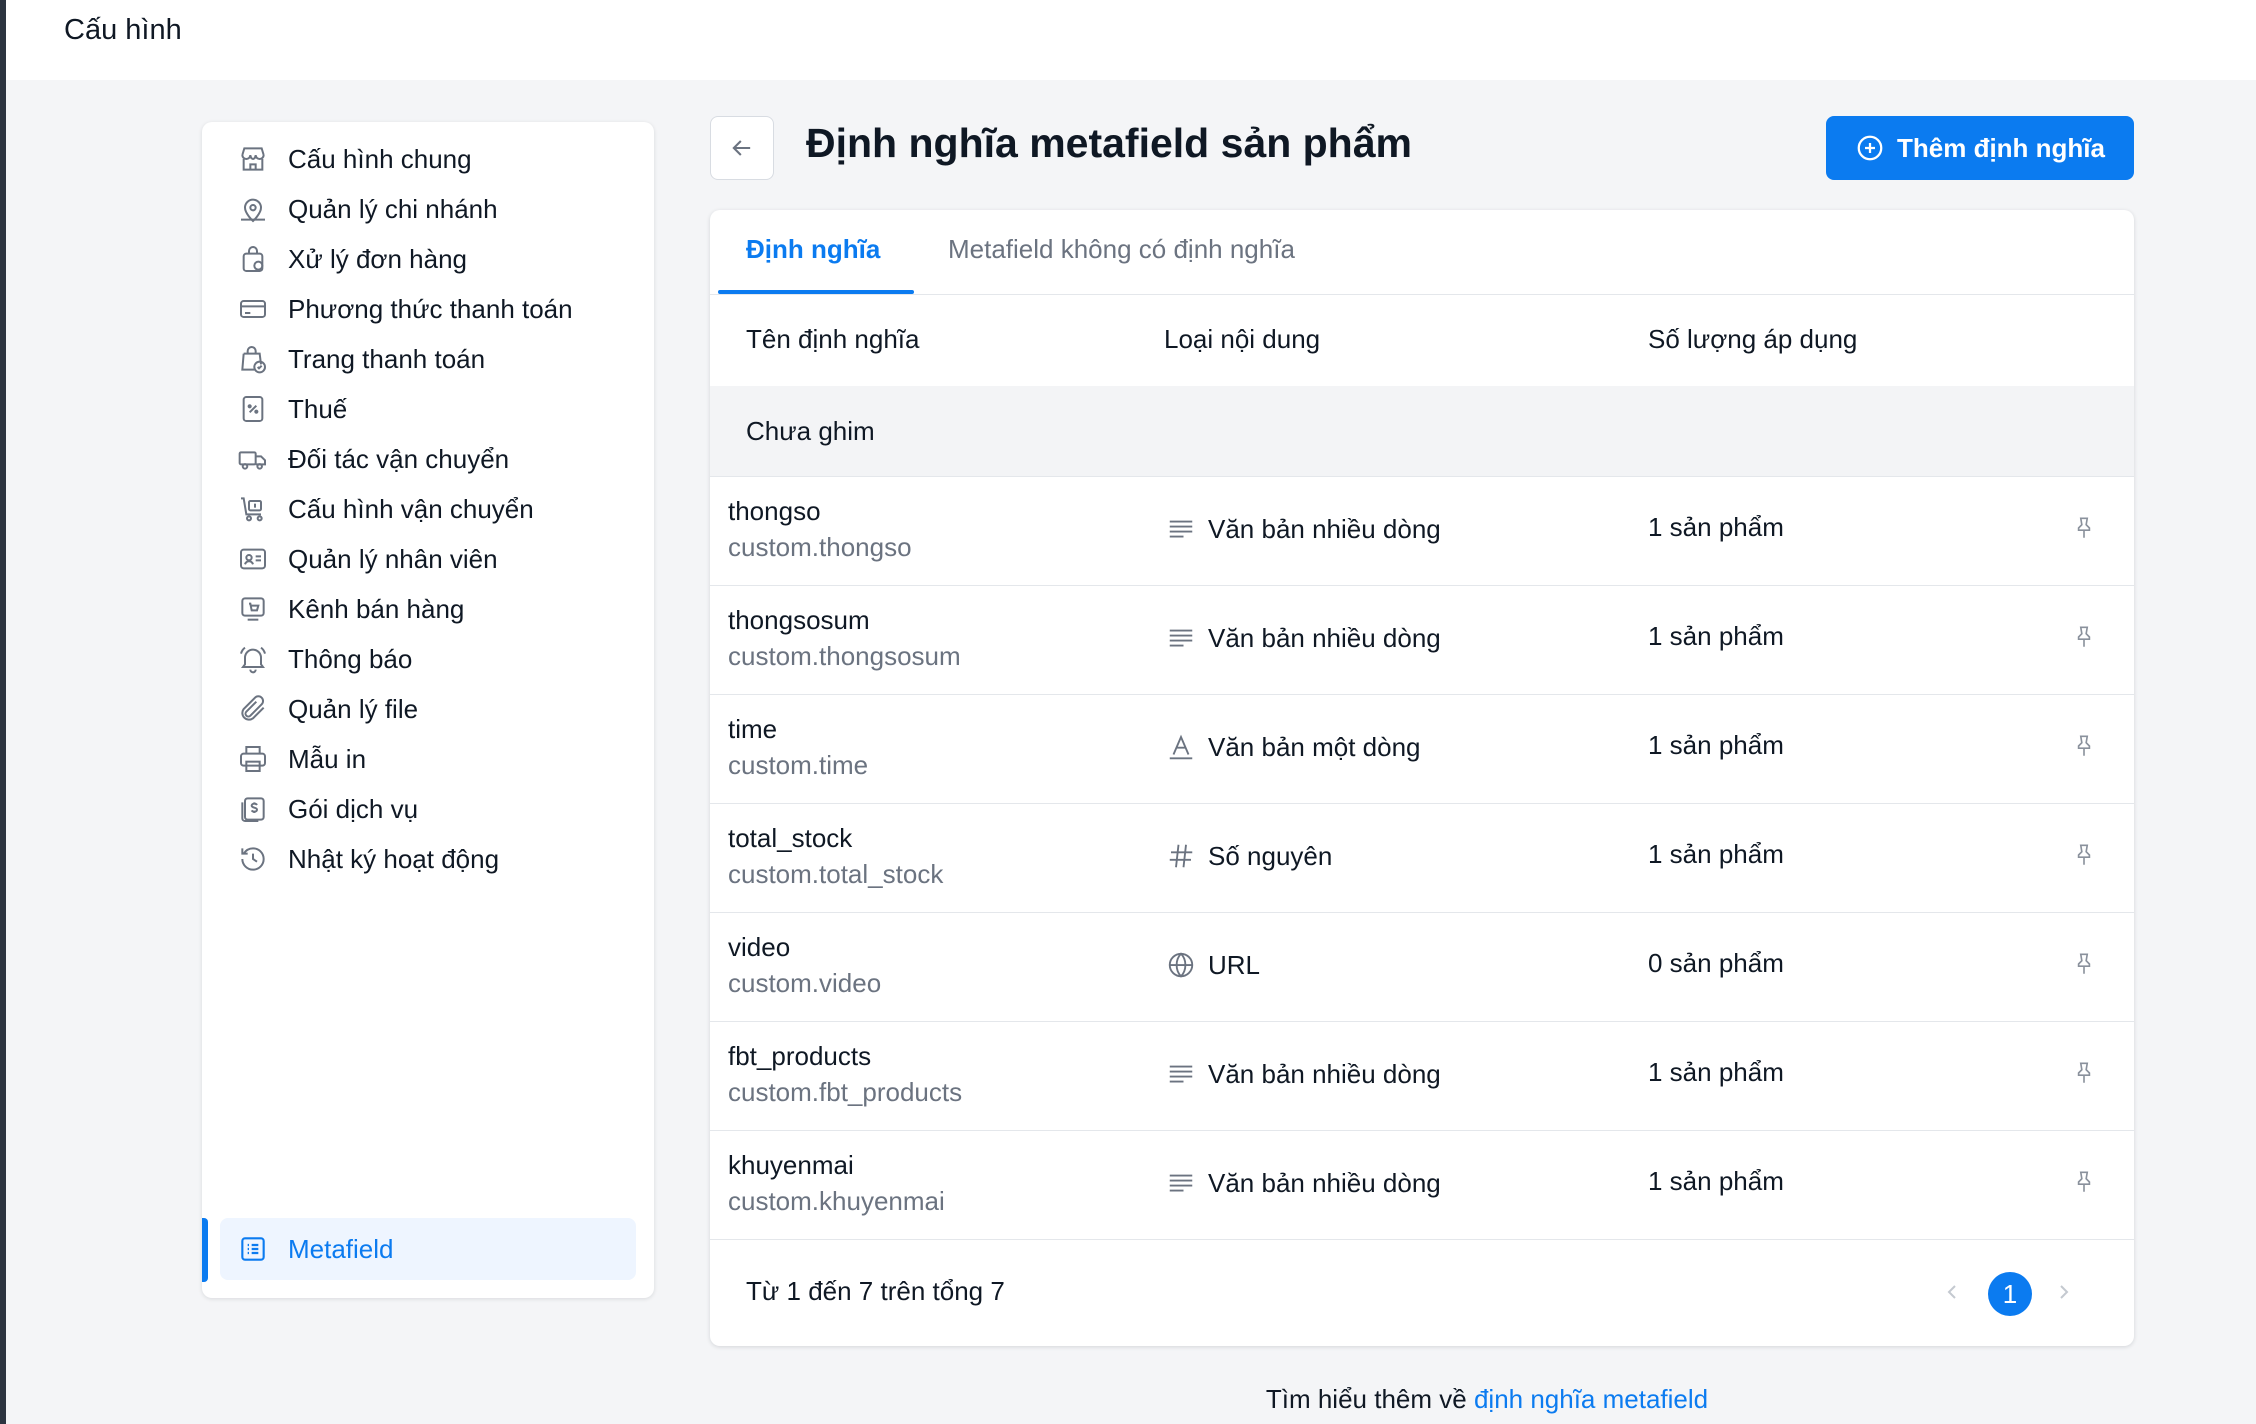 Image resolution: width=2256 pixels, height=1424 pixels. Describe the element at coordinates (253, 359) in the screenshot. I see `checkout-bag-icon` at that location.